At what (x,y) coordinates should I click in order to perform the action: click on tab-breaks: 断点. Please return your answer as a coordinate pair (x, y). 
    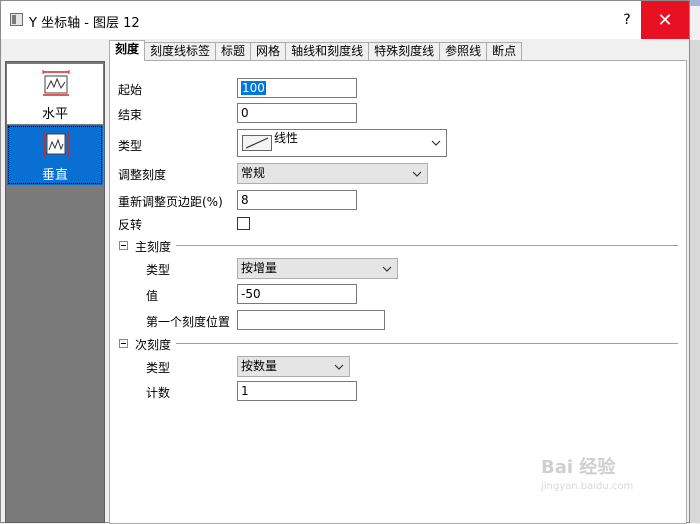
    Looking at the image, I should click on (504, 51).